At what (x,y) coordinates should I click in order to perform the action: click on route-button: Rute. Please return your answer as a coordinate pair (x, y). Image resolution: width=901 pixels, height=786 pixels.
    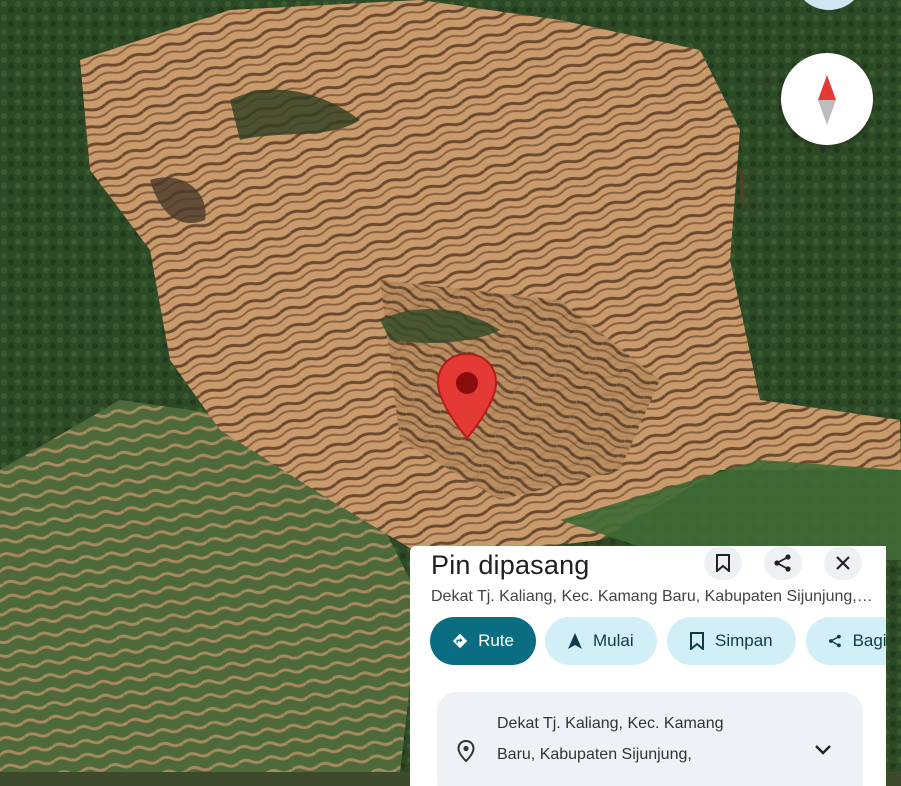
    Looking at the image, I should click on (483, 641).